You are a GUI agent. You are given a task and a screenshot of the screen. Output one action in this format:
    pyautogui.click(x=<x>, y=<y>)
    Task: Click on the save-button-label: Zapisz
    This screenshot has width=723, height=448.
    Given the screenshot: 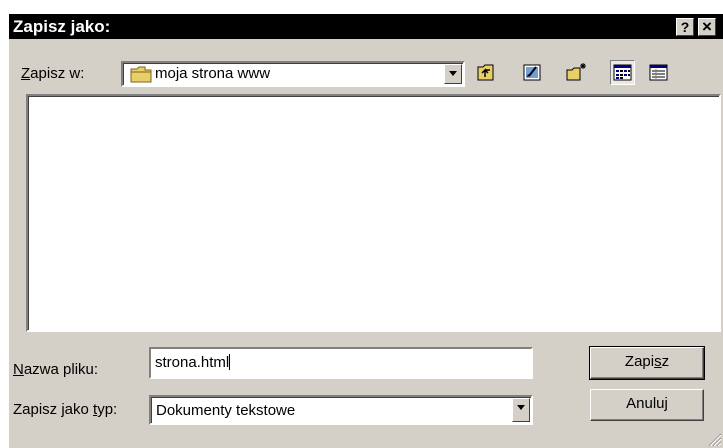 What is the action you would take?
    pyautogui.click(x=647, y=361)
    